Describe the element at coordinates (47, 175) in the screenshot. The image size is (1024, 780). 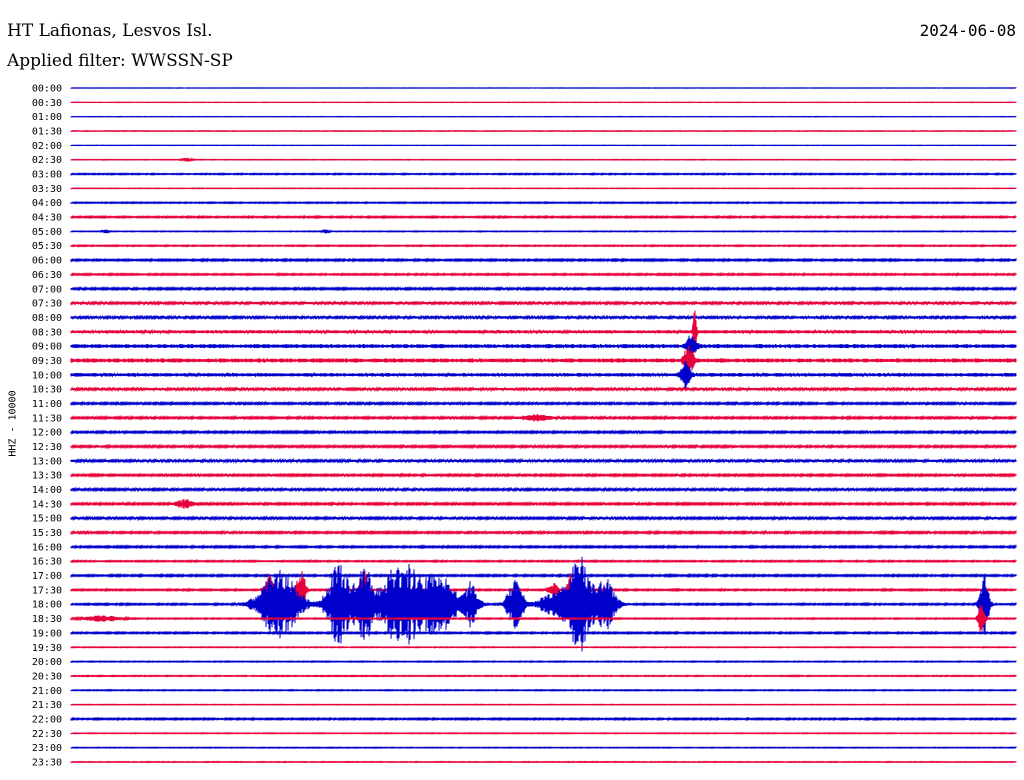
I see `row-time-label: 03:00` at that location.